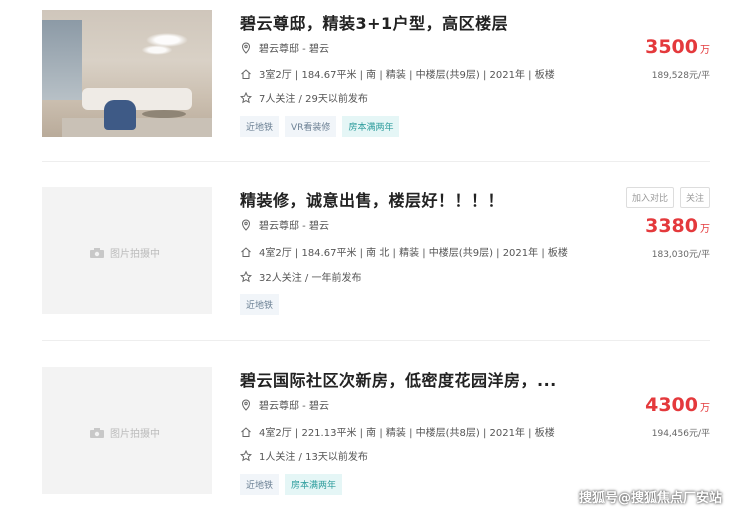  I want to click on price-value: 3380, so click(671, 226).